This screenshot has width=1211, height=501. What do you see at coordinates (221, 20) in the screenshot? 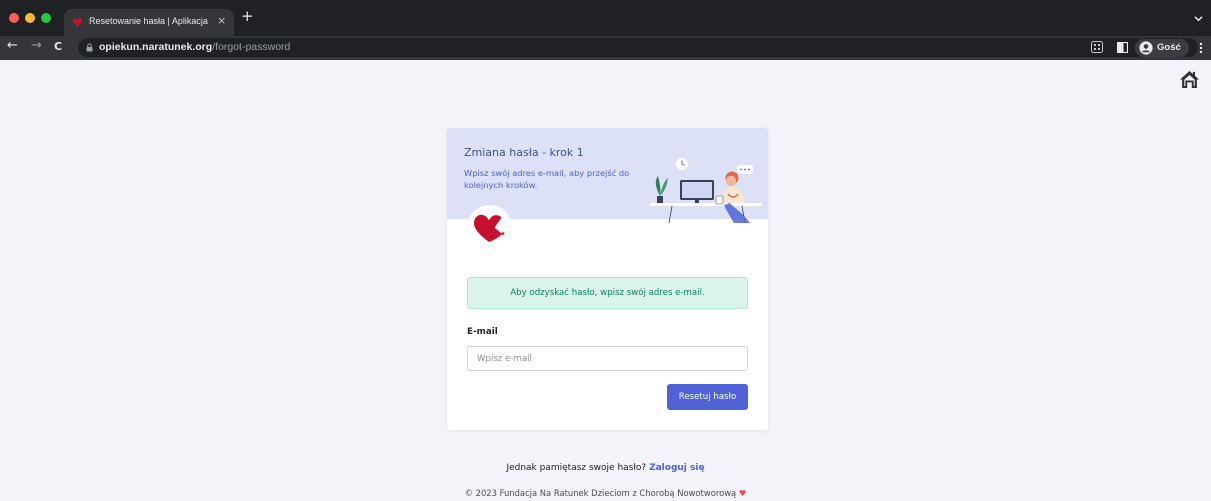
I see `tab-close-icon: ×` at bounding box center [221, 20].